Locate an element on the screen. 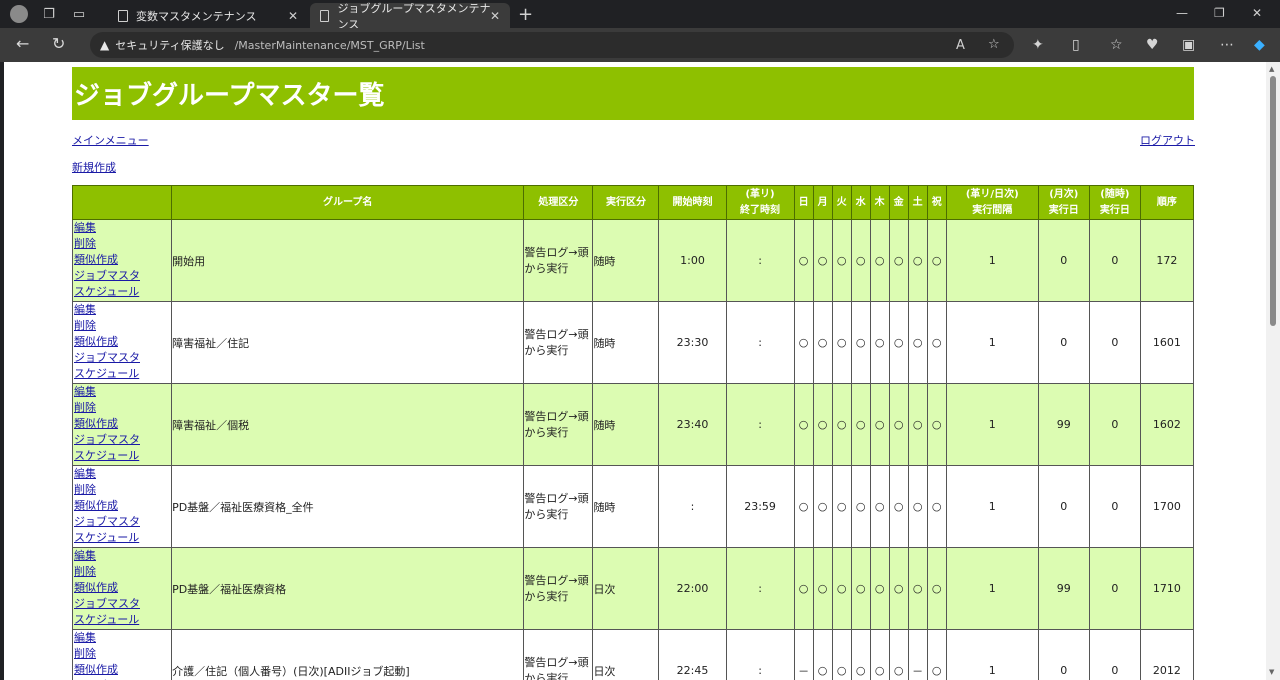 This screenshot has height=680, width=1280. warning-icon: ▲ is located at coordinates (105, 45).